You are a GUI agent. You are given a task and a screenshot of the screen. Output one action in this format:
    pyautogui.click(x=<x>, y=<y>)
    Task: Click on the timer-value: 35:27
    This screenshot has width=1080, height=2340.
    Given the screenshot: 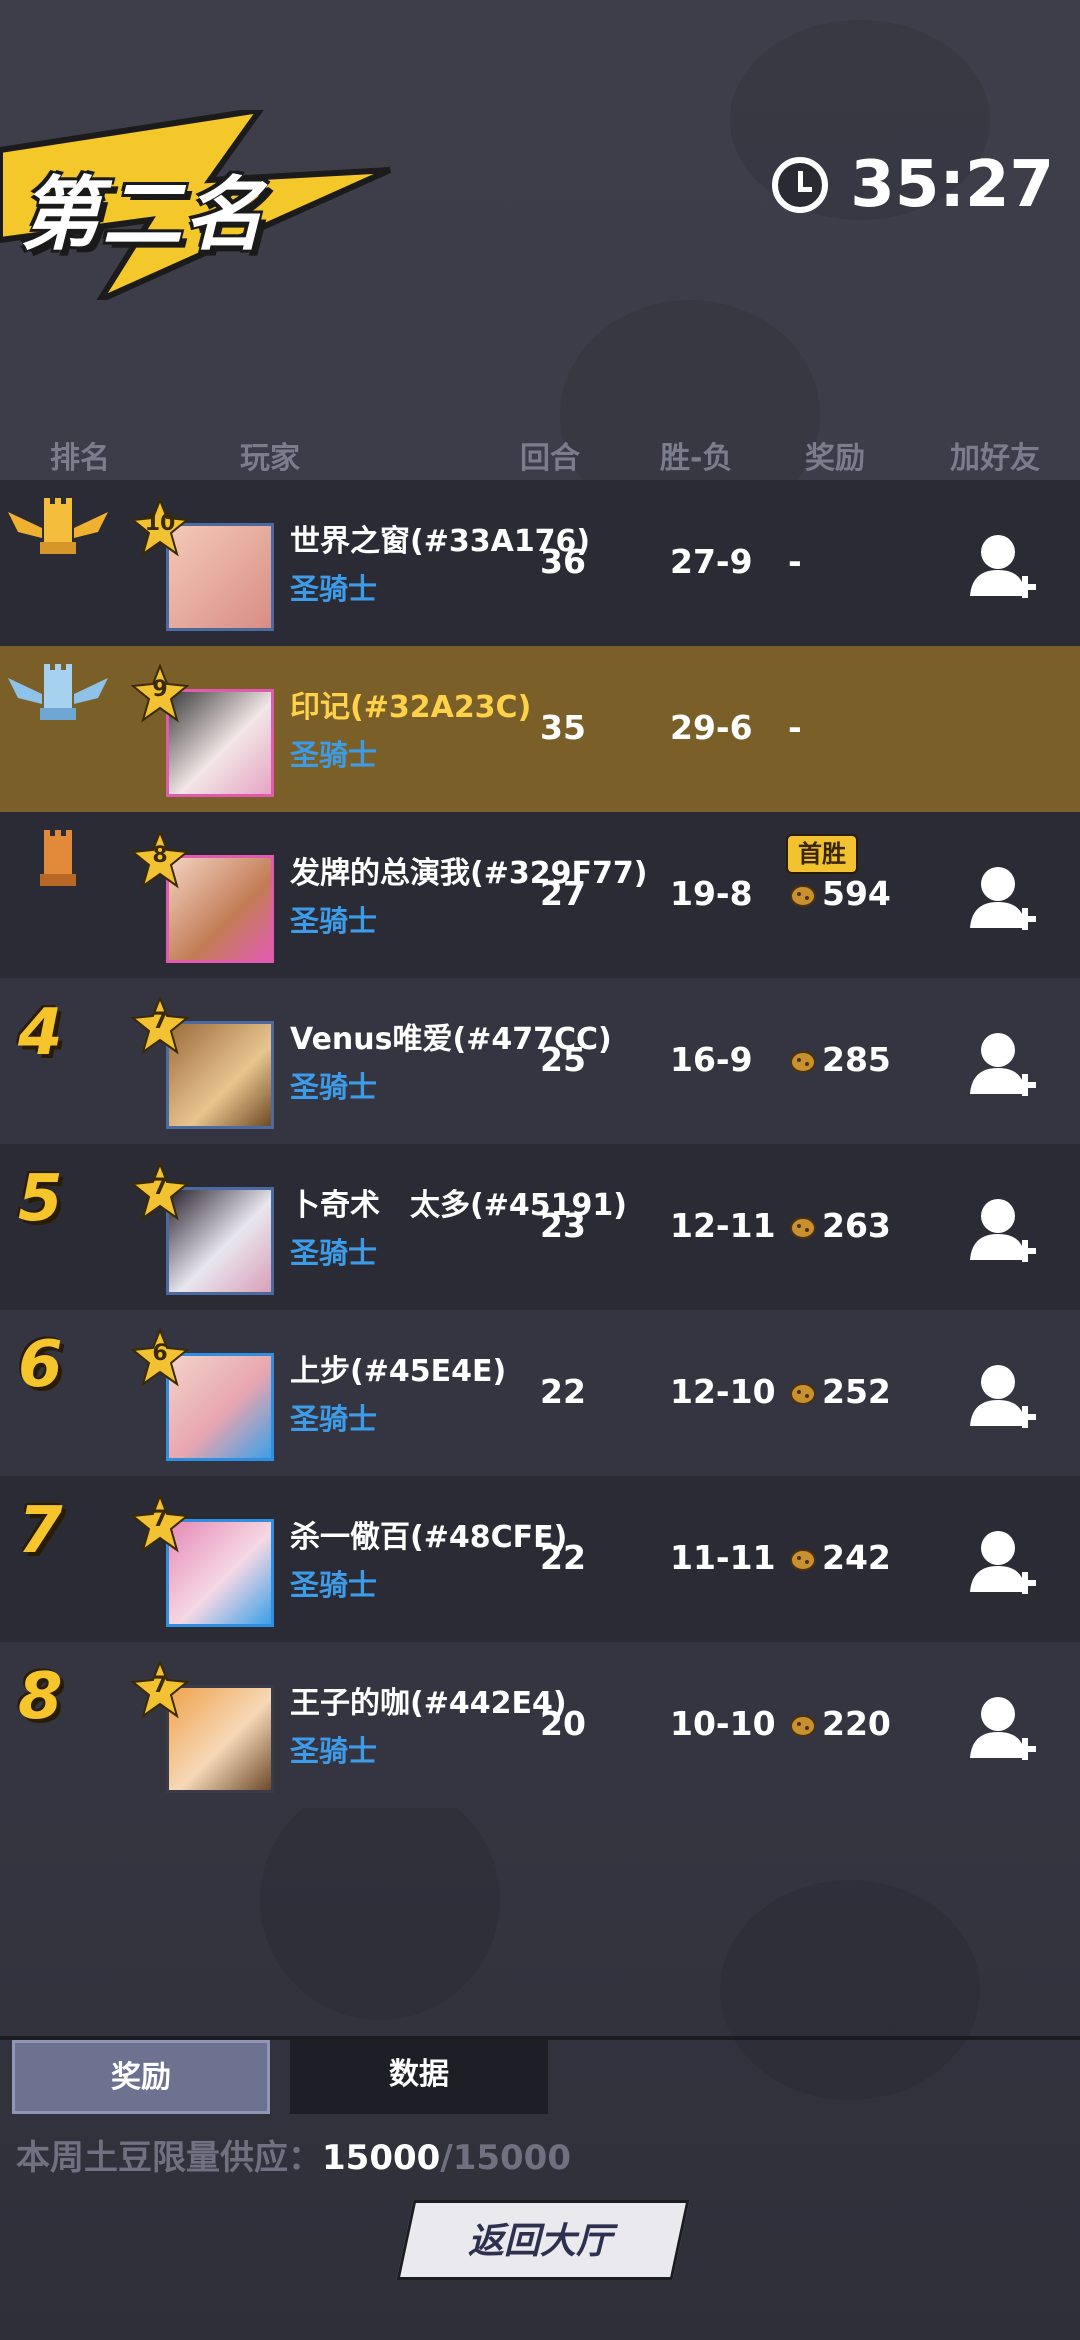 What is the action you would take?
    pyautogui.click(x=952, y=185)
    